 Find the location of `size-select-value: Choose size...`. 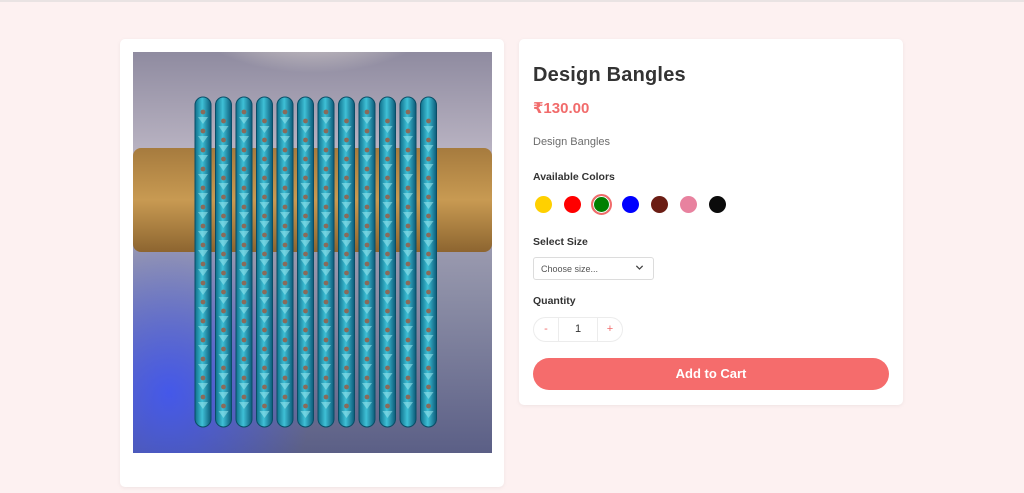

size-select-value: Choose size... is located at coordinates (570, 269).